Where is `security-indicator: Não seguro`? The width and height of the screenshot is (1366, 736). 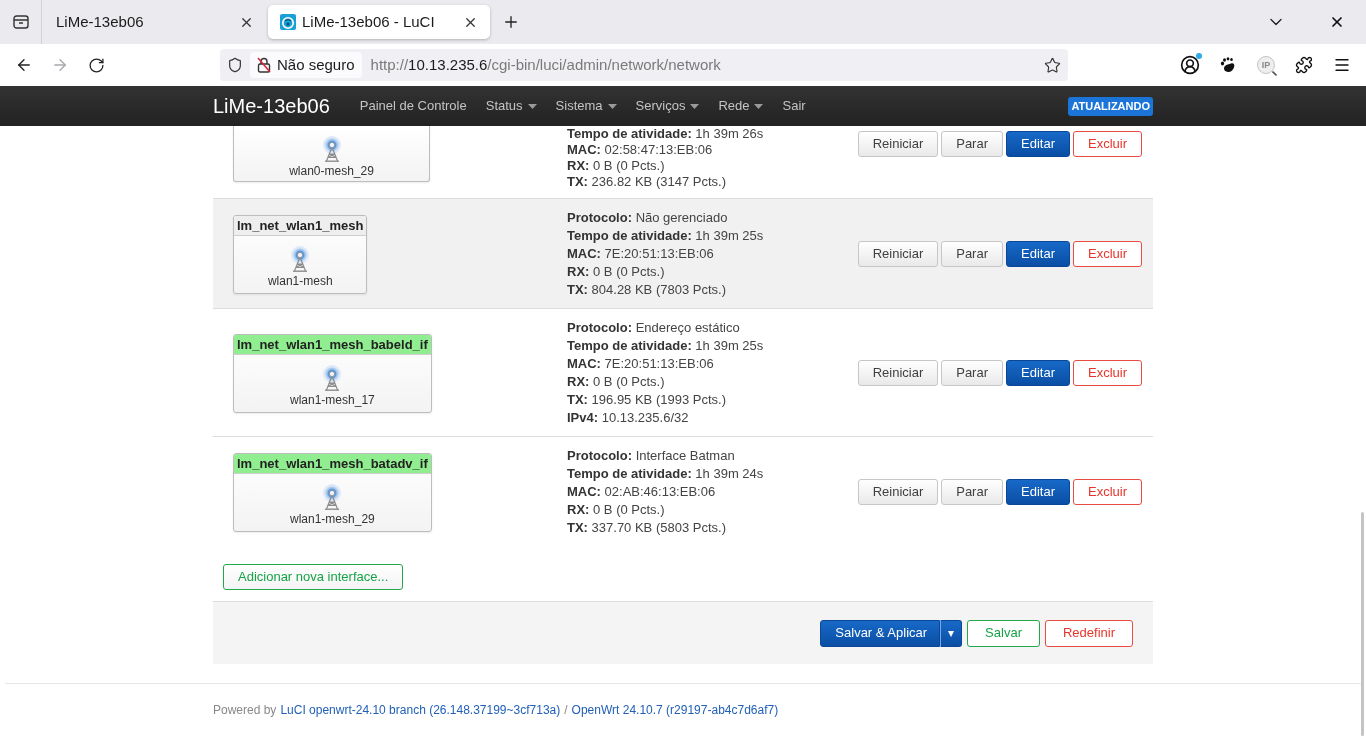 security-indicator: Não seguro is located at coordinates (306, 65).